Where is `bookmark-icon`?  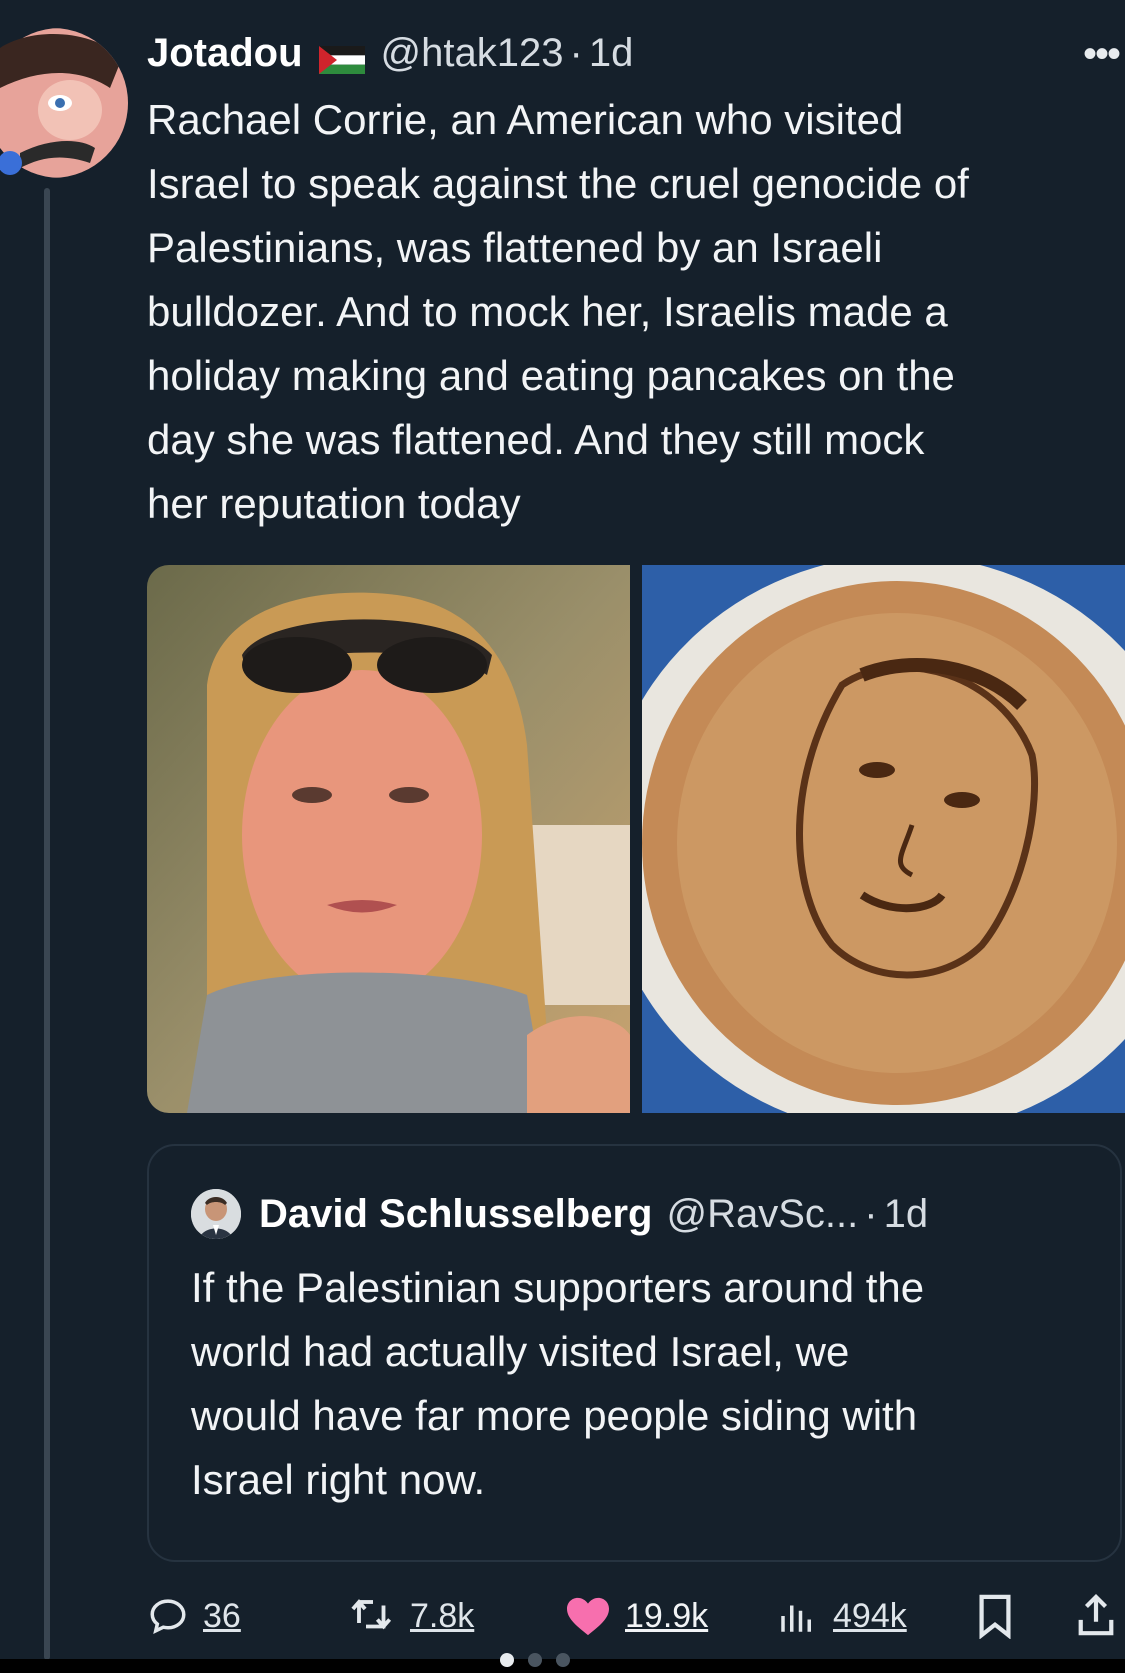 bookmark-icon is located at coordinates (995, 1616).